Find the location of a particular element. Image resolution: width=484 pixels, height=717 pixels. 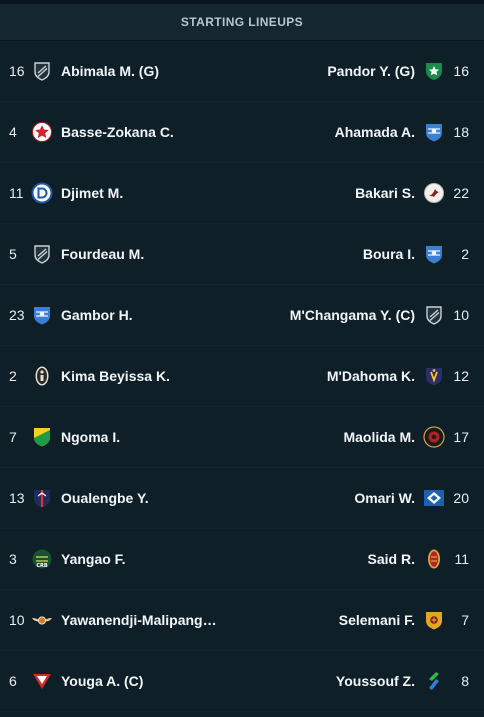

away-player-number: 8 is located at coordinates (465, 681).